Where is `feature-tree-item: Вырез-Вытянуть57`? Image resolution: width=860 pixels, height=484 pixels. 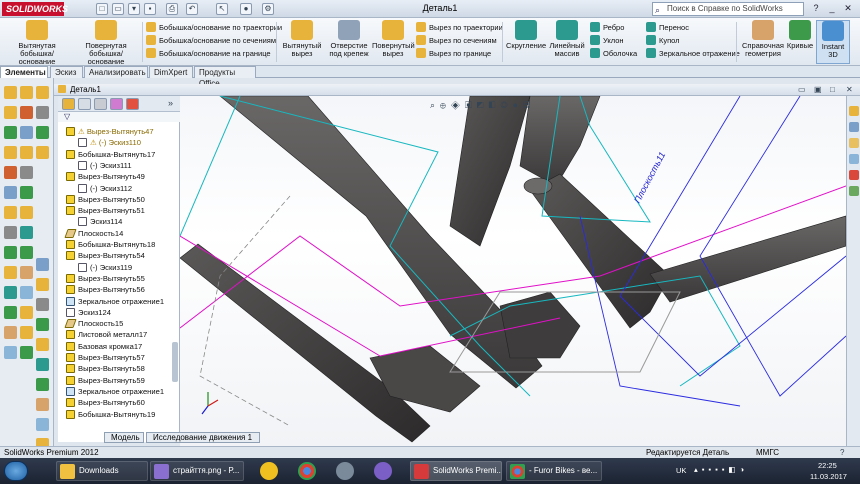
feature-tree-item: Вырез-Вытянуть57 is located at coordinates (119, 357).